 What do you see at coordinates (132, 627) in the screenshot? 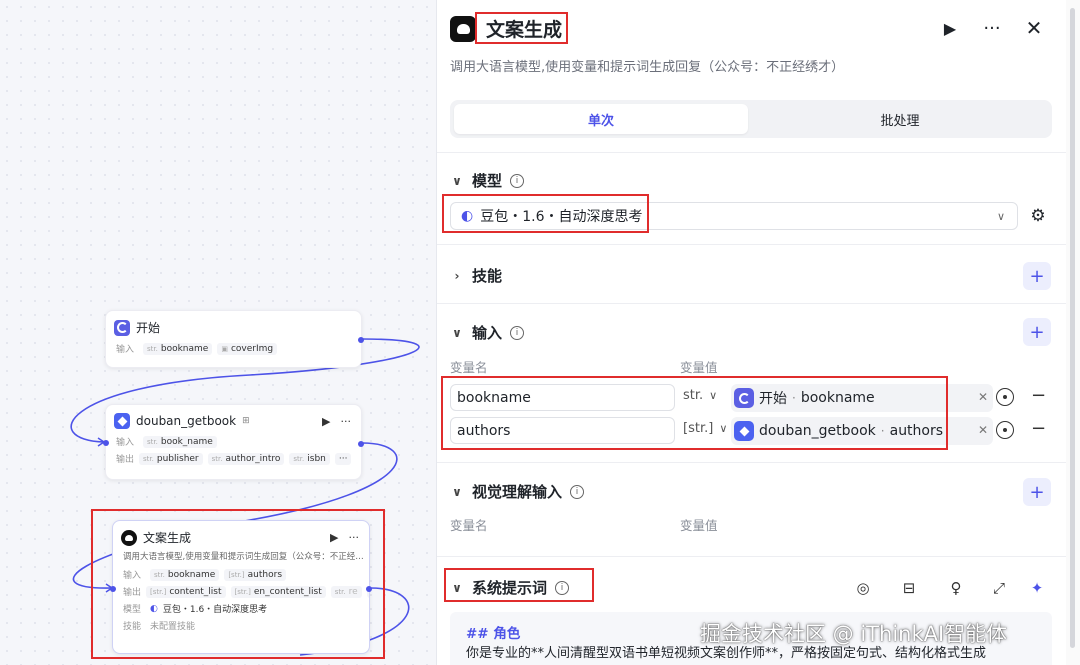
I see `skill-label: 技能` at bounding box center [132, 627].